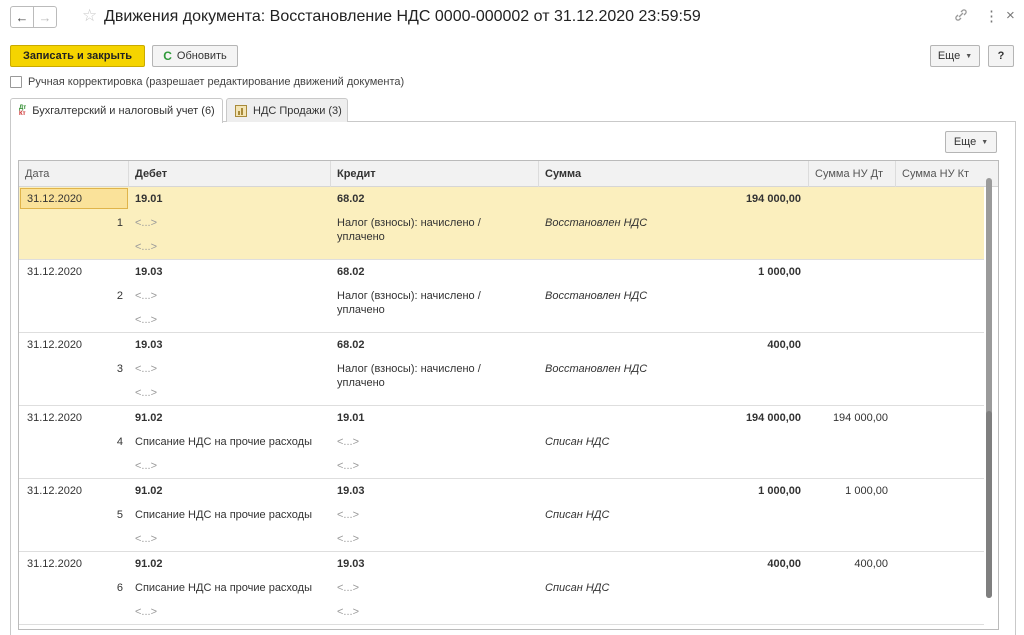 The height and width of the screenshot is (635, 1024). What do you see at coordinates (119, 442) in the screenshot?
I see `row-number: 4` at bounding box center [119, 442].